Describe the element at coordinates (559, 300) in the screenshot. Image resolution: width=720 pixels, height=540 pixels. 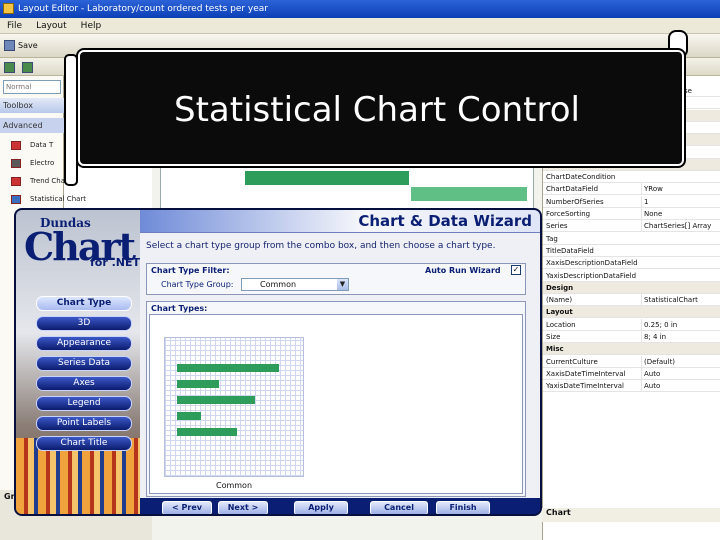
I see `property-name: (Name)` at that location.